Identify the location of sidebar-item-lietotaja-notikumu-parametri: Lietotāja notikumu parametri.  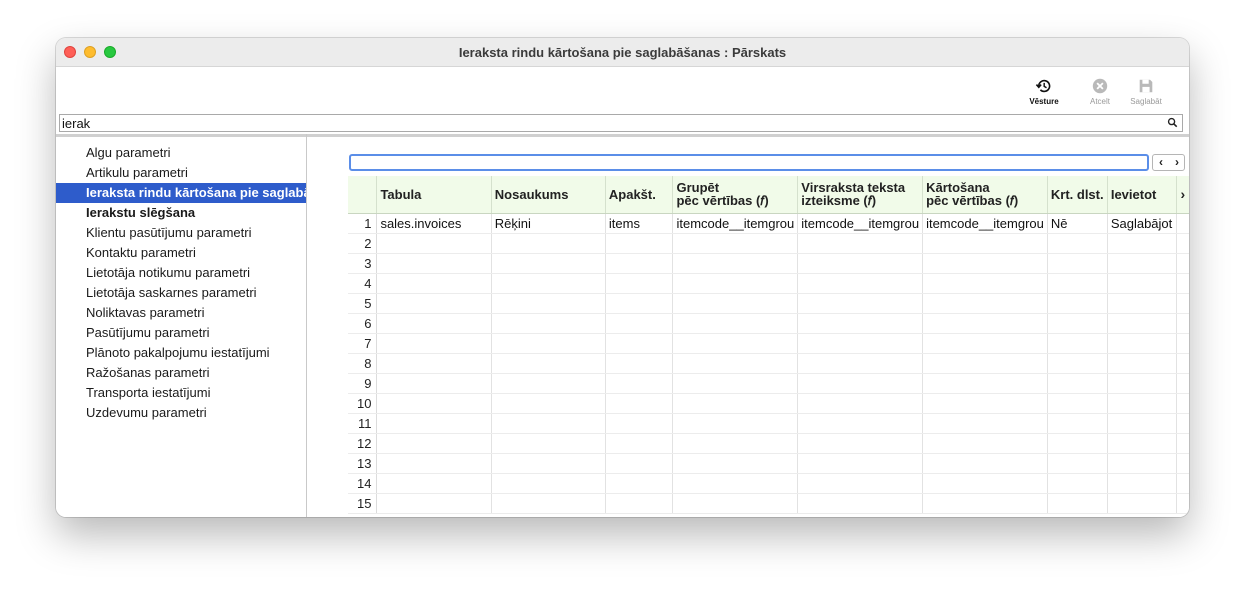
(181, 273).